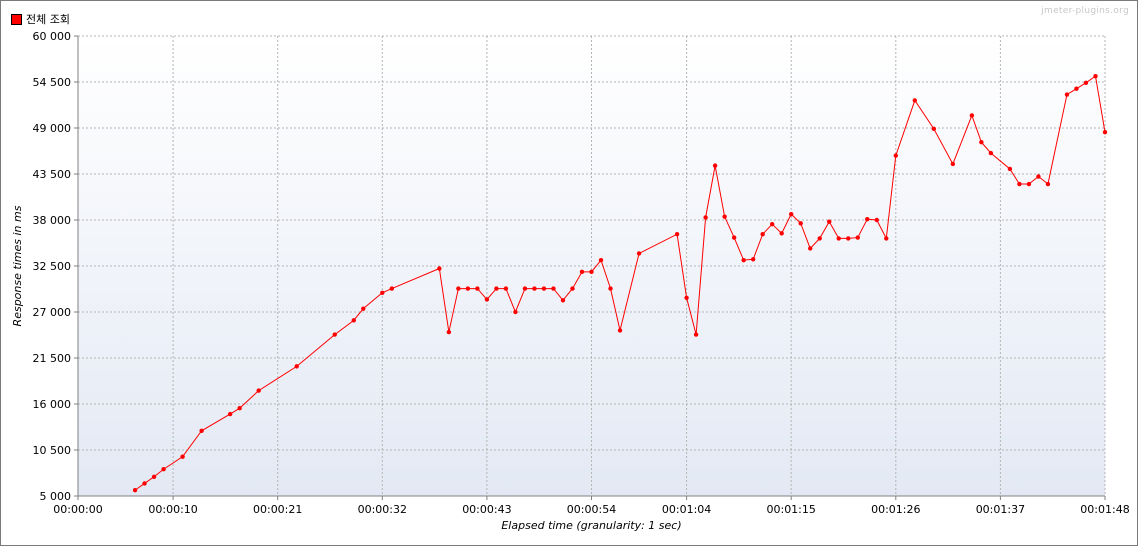 The image size is (1138, 546). I want to click on x-tick-label: 00:00:43, so click(486, 509).